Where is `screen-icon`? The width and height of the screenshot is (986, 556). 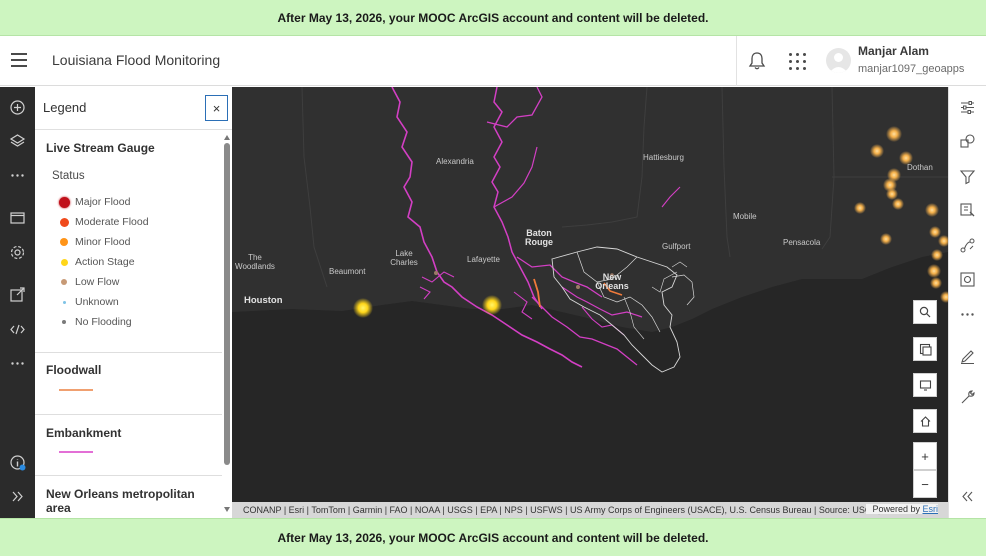
screen-icon is located at coordinates (925, 385).